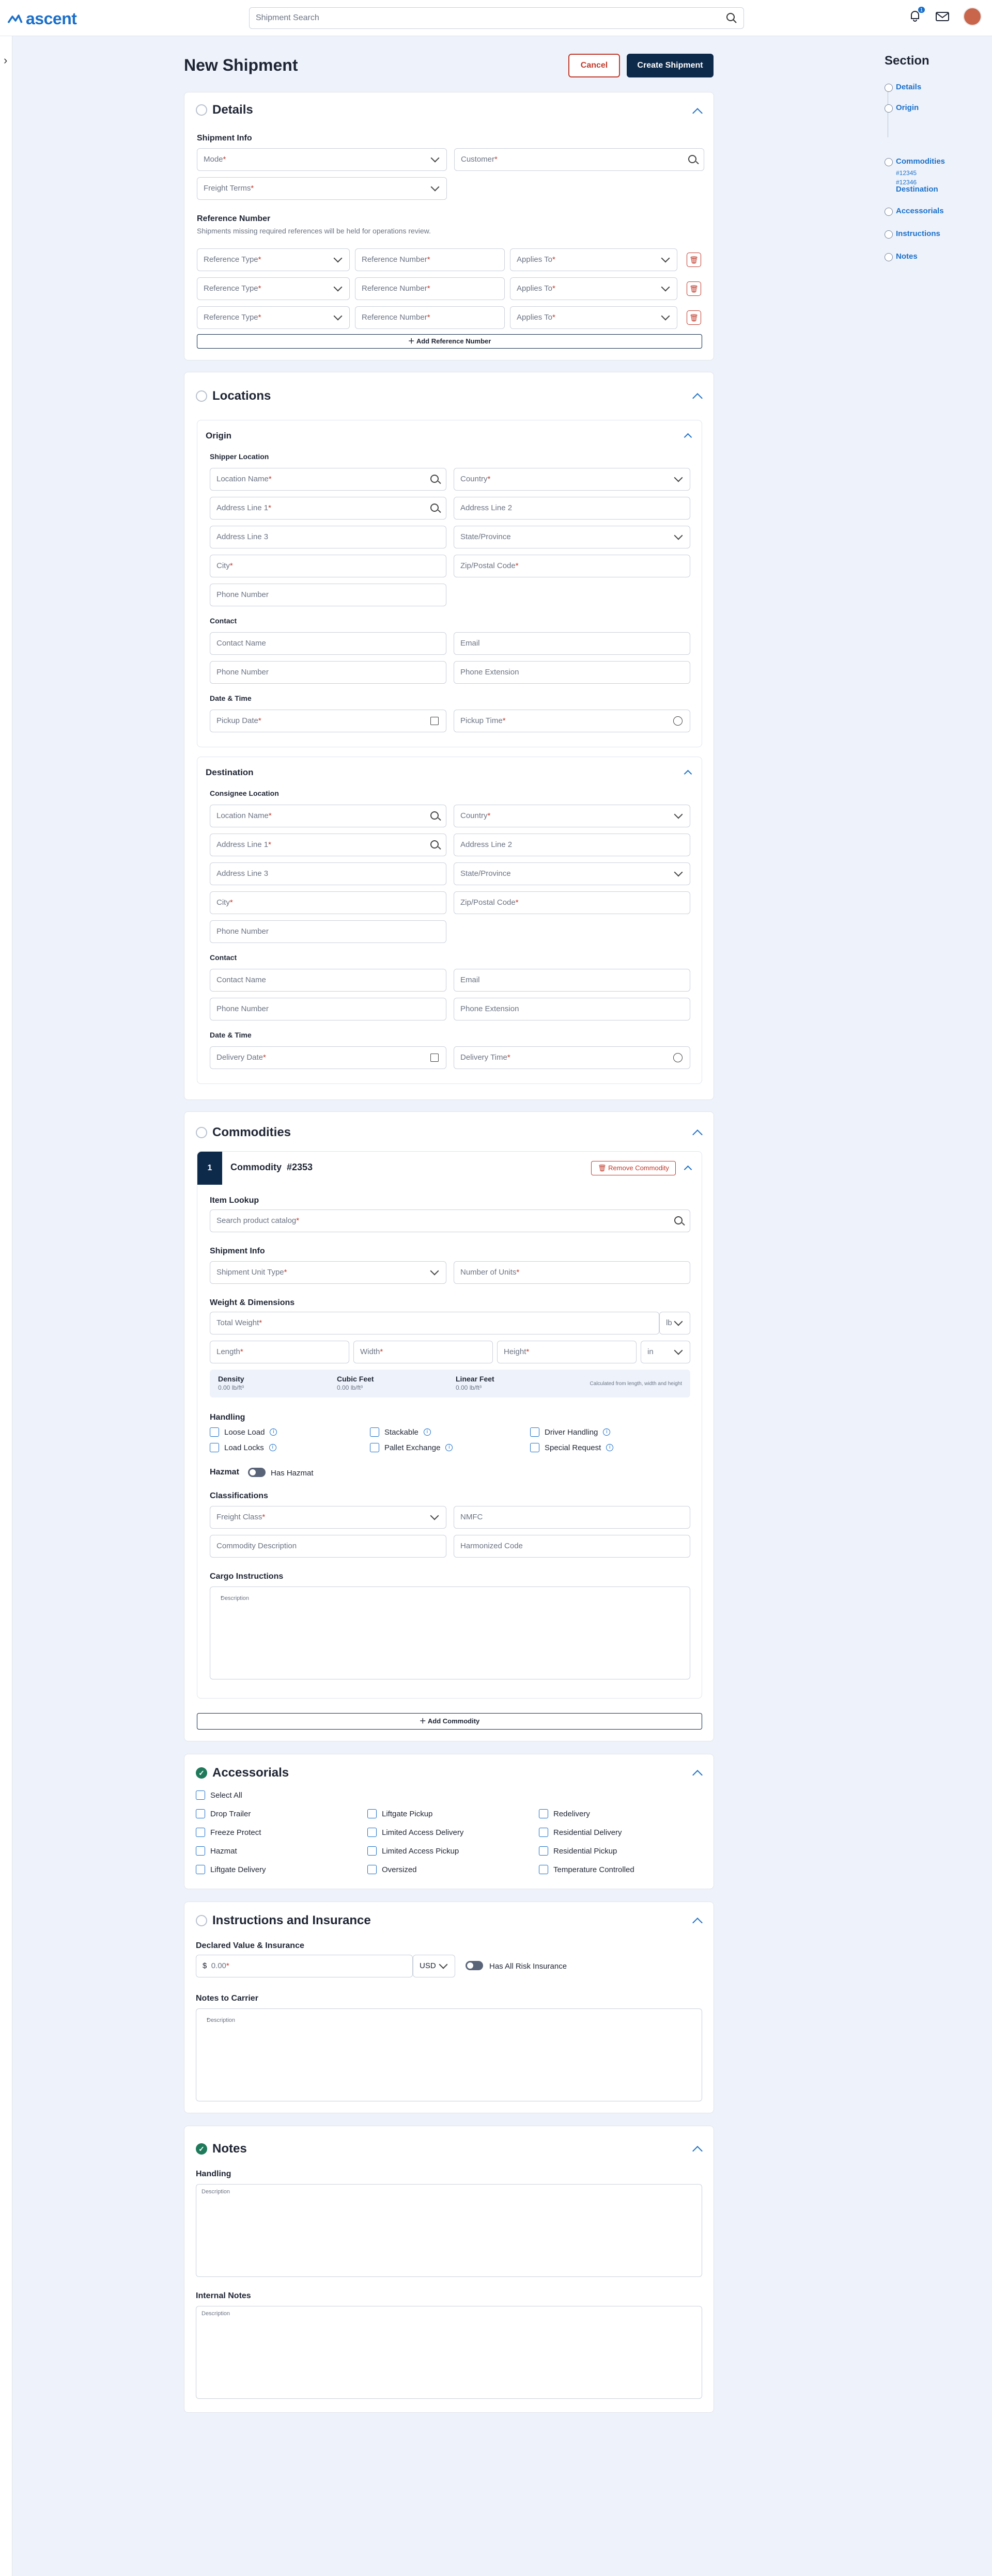  Describe the element at coordinates (572, 721) in the screenshot. I see `pickup-time-input: Pickup Time*` at that location.